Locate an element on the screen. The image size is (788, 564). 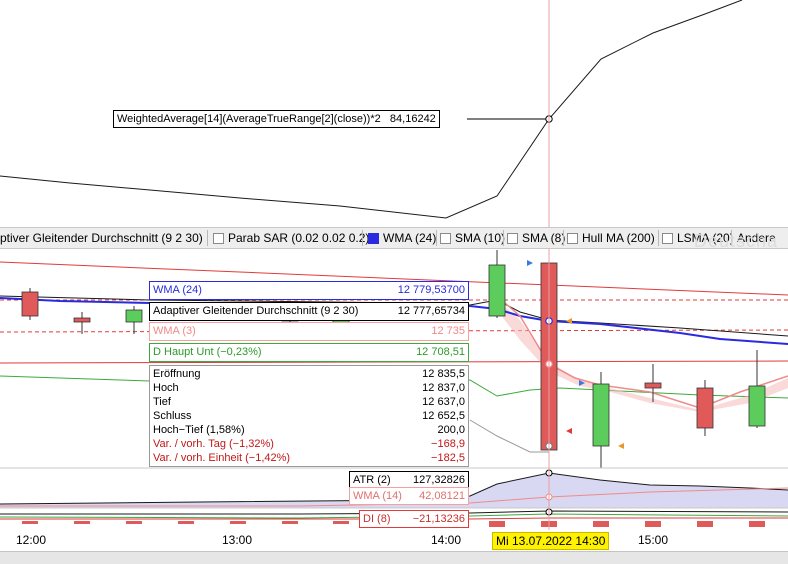
legend-item-wma24: WMA (24) is located at coordinates (402, 238).